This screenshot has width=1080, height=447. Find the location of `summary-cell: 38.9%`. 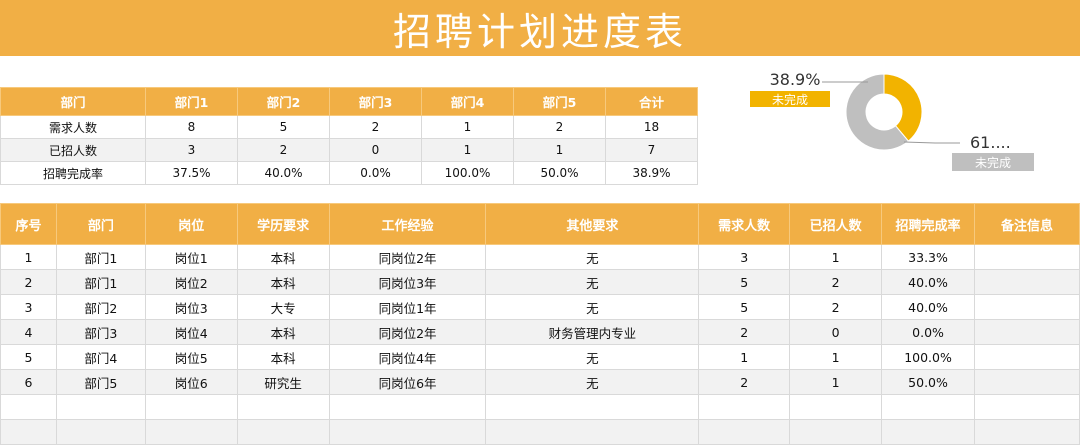

summary-cell: 38.9% is located at coordinates (651, 173).